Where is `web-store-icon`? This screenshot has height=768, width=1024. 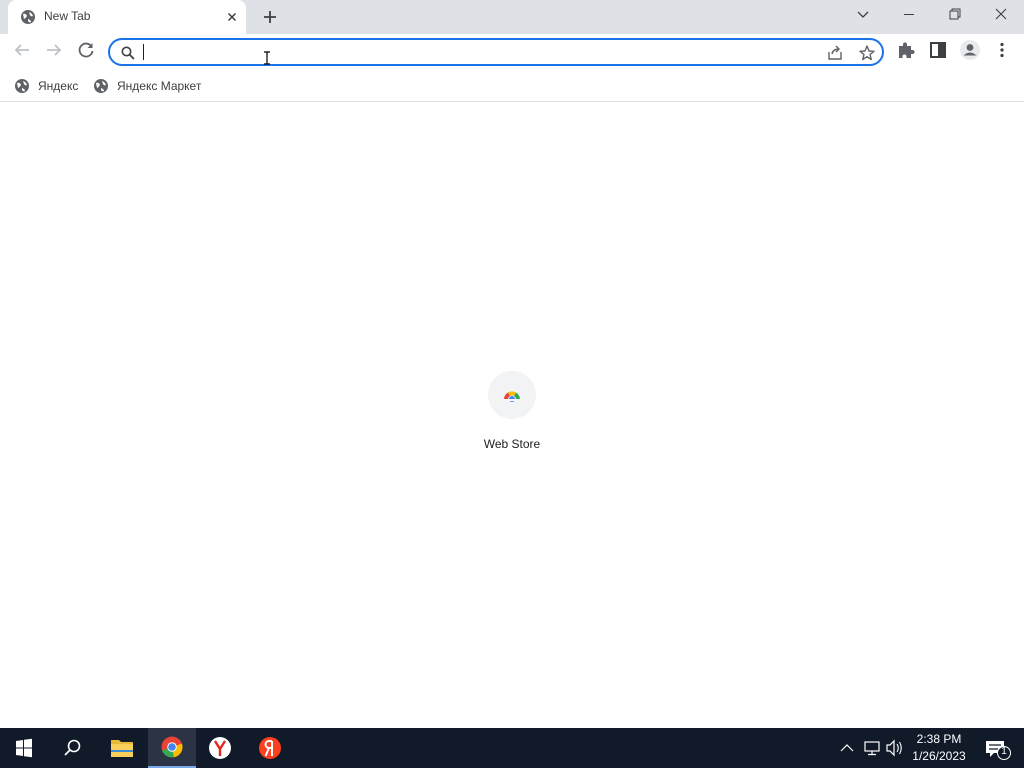 web-store-icon is located at coordinates (512, 396).